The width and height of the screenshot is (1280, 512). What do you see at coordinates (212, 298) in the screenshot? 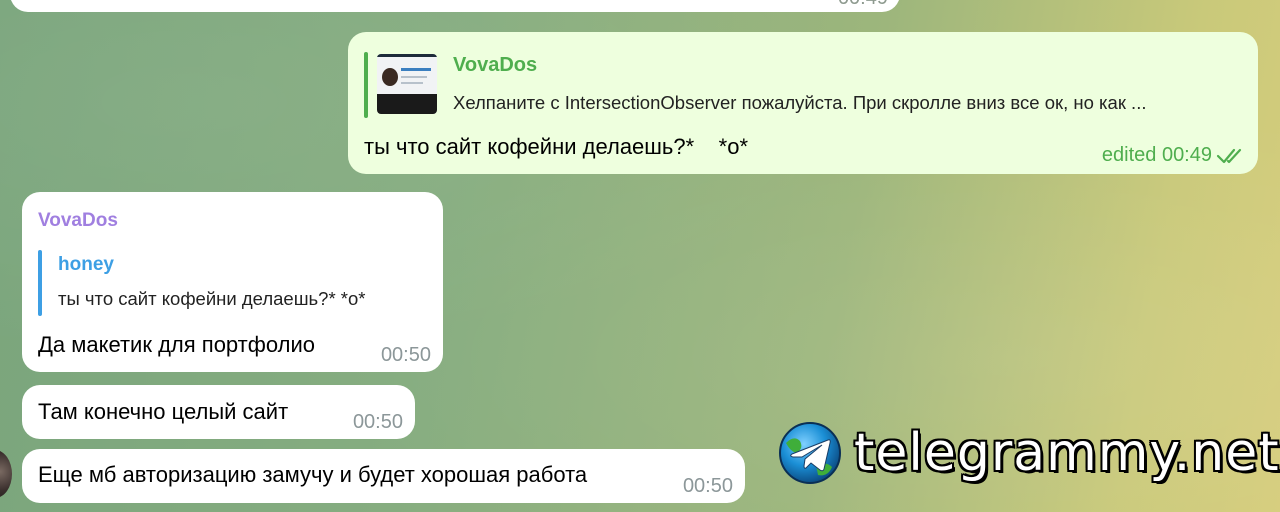
I see `reply-quote: ты что сайт кофейни делаешь?* *о*` at bounding box center [212, 298].